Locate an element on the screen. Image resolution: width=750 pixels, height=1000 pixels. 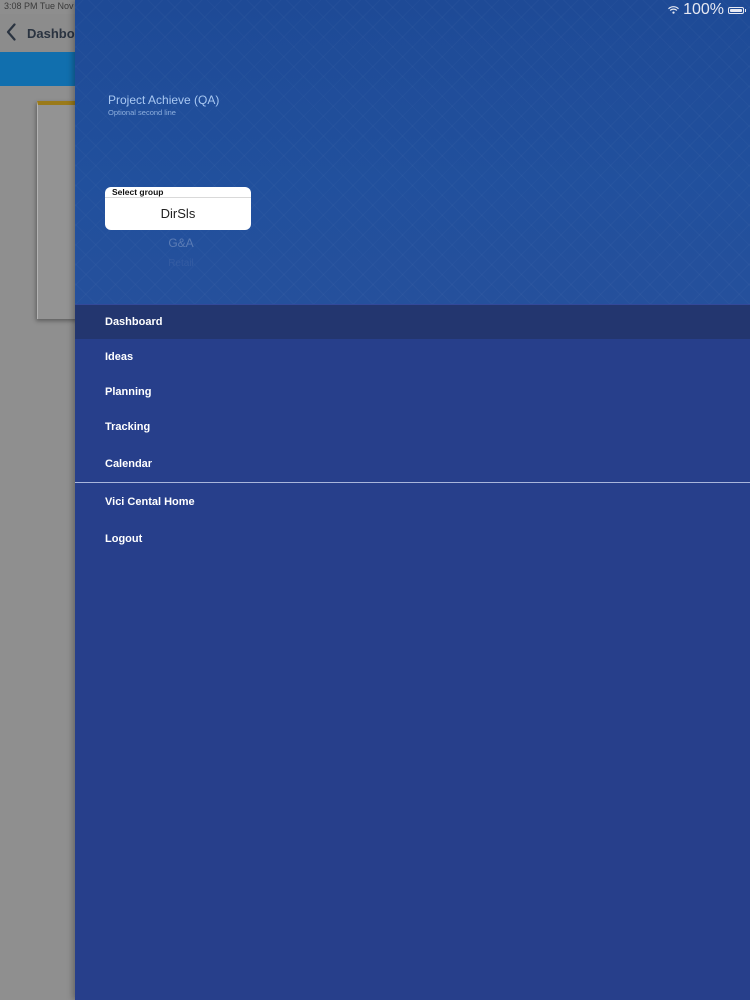
menu-item-logout: Logout is located at coordinates (412, 538).